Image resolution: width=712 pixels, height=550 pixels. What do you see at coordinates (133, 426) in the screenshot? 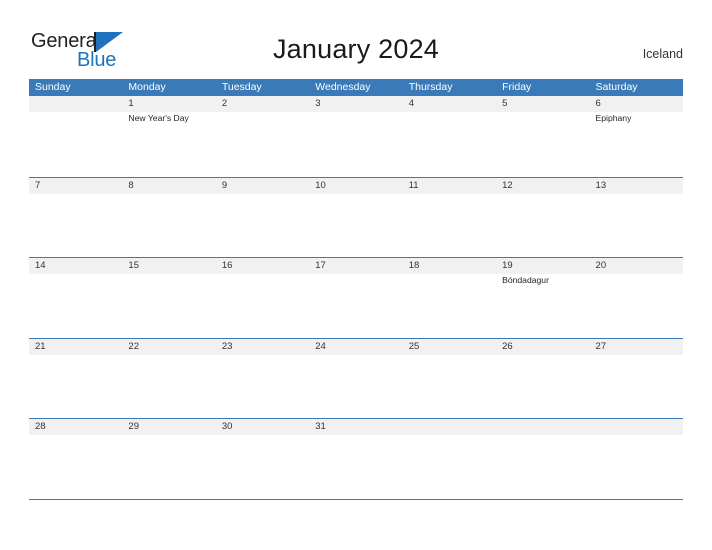
I see `day-number: 29` at bounding box center [133, 426].